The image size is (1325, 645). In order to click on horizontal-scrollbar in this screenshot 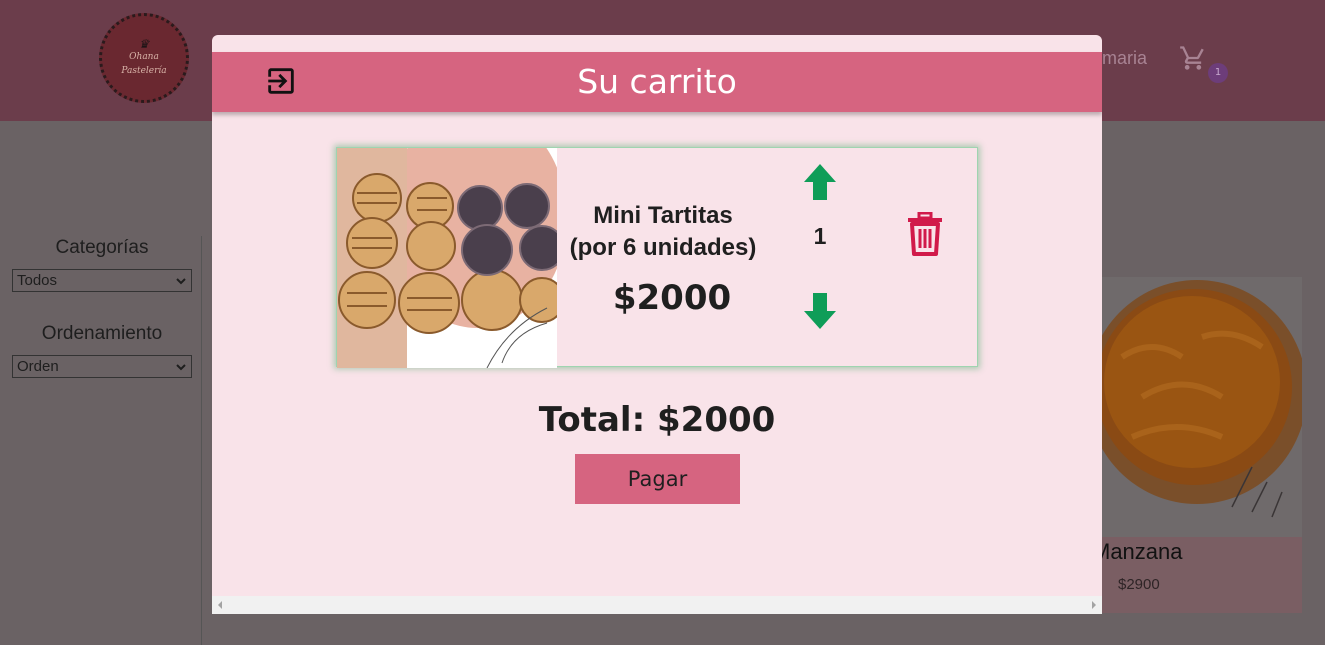, I will do `click(657, 605)`.